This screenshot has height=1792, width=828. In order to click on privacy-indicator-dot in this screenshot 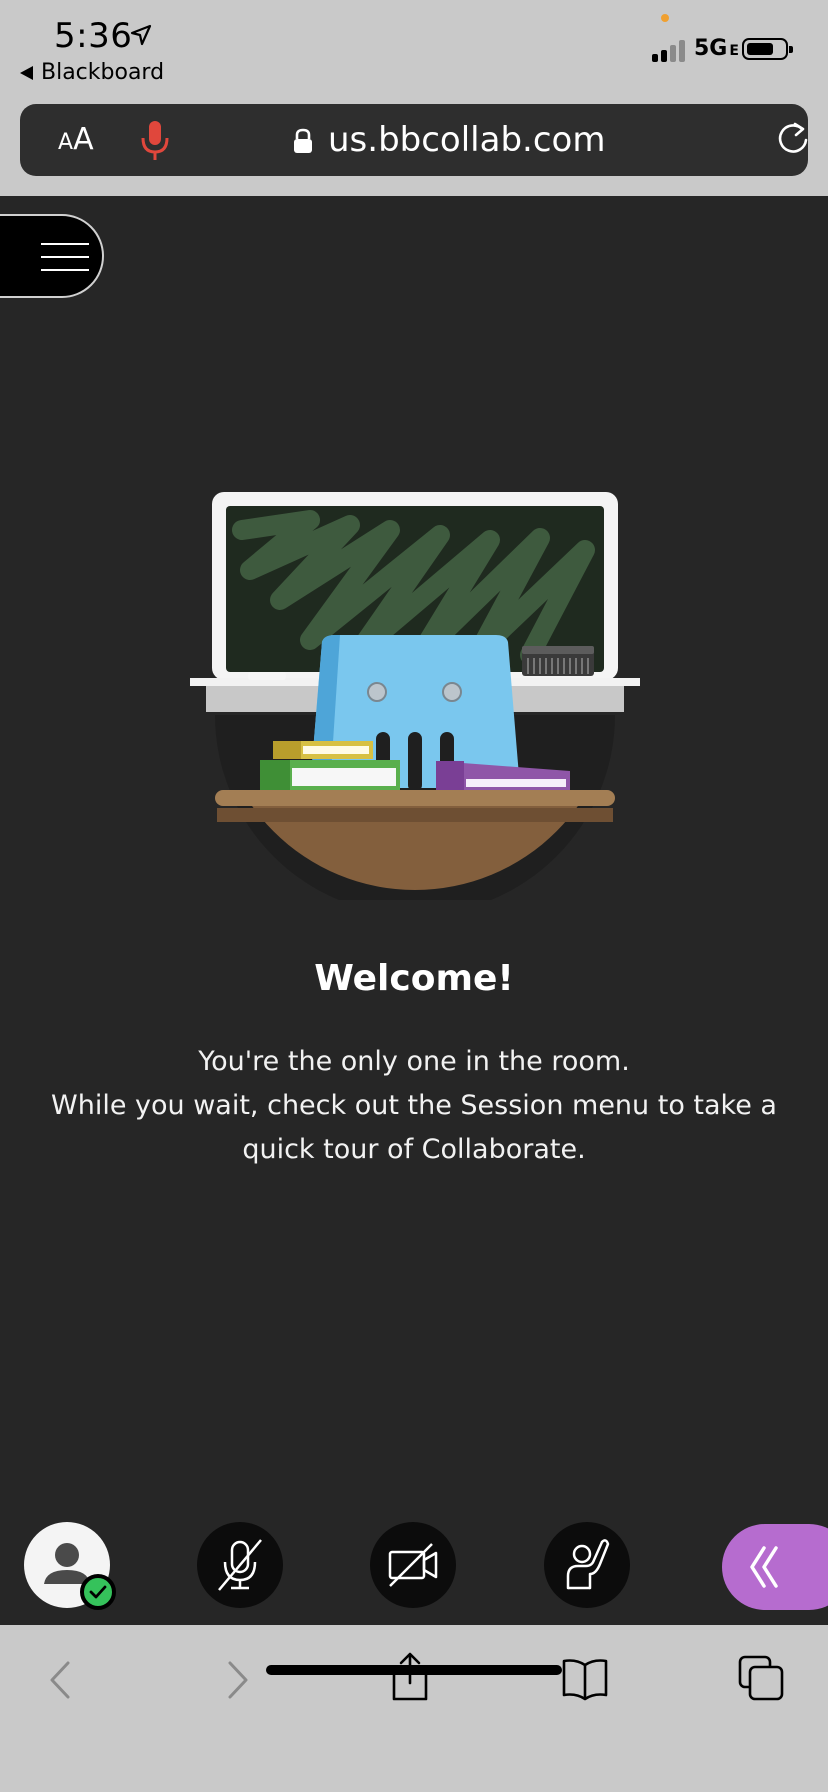, I will do `click(665, 18)`.